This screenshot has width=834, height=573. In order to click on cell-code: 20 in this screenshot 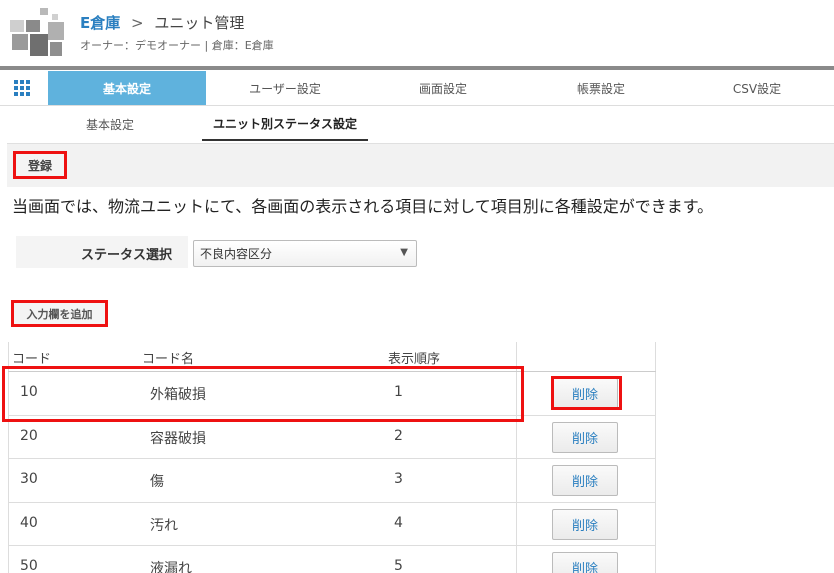, I will do `click(29, 435)`.